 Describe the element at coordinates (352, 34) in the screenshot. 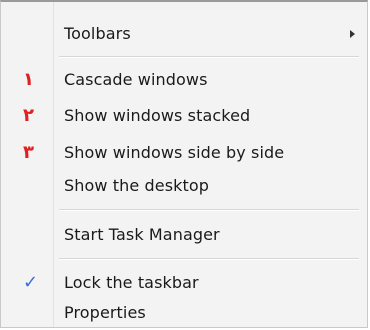

I see `chevron-right-icon` at that location.